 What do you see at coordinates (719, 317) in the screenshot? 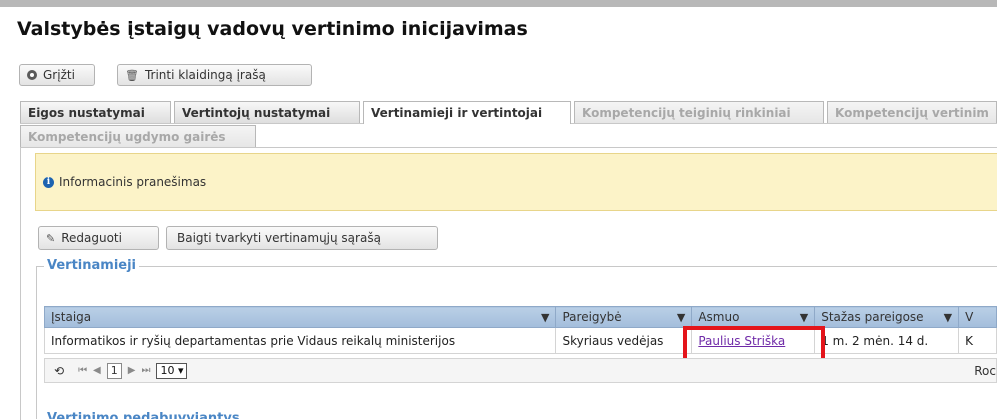
I see `column-label: Asmuo` at bounding box center [719, 317].